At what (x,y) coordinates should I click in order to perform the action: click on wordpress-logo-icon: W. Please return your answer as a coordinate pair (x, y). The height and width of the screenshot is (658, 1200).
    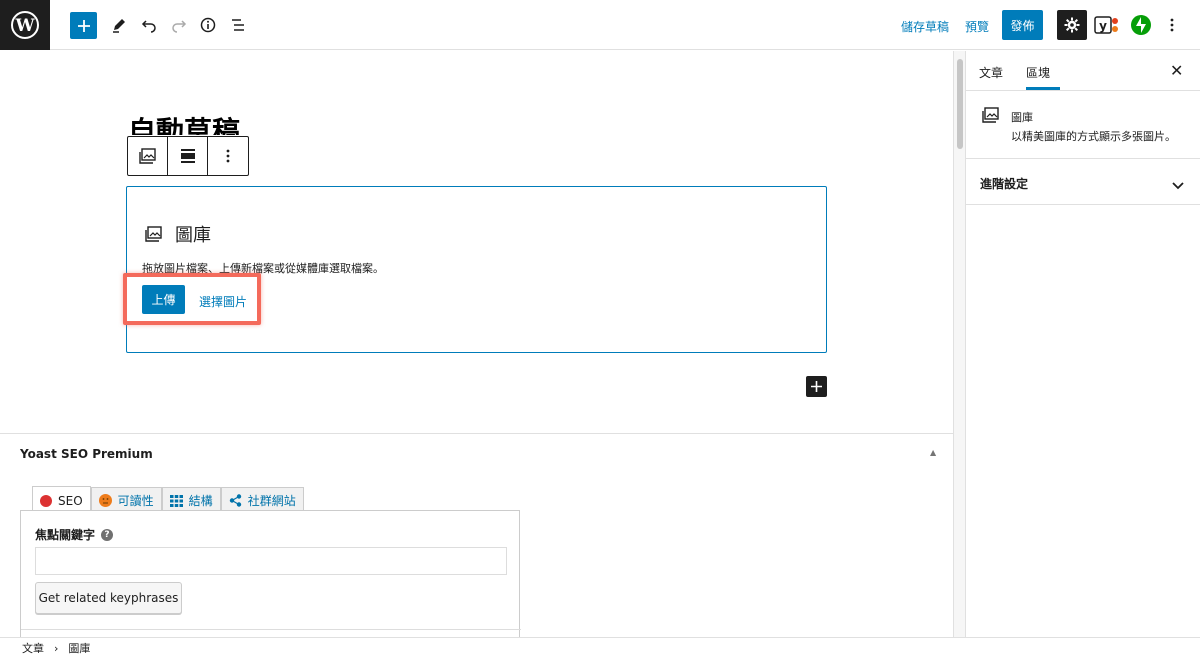
    Looking at the image, I should click on (25, 25).